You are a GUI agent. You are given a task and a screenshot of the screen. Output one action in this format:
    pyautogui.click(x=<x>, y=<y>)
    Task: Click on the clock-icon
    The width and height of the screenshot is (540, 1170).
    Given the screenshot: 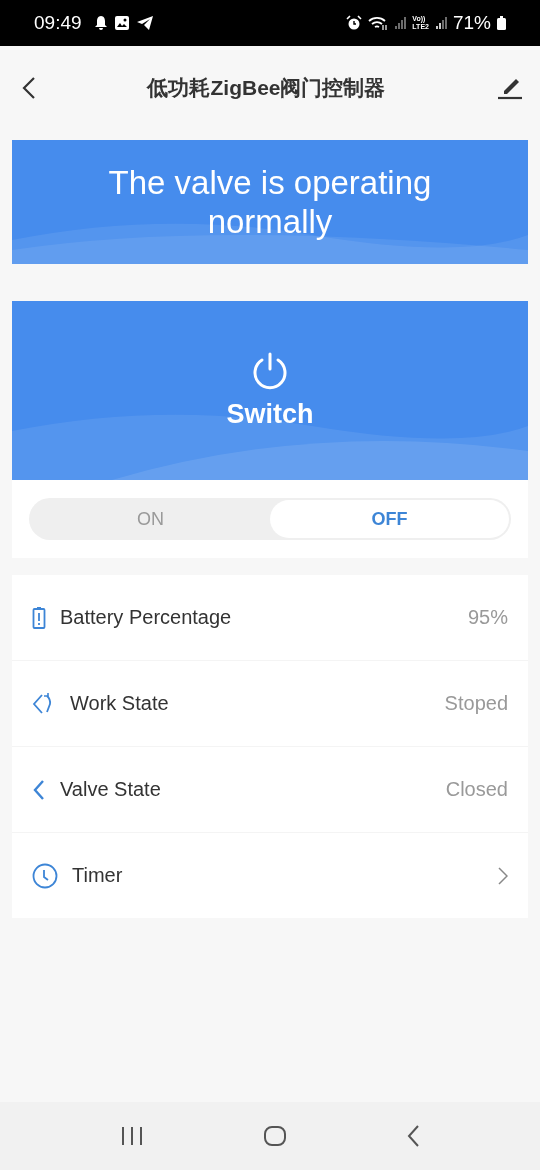 What is the action you would take?
    pyautogui.click(x=45, y=875)
    